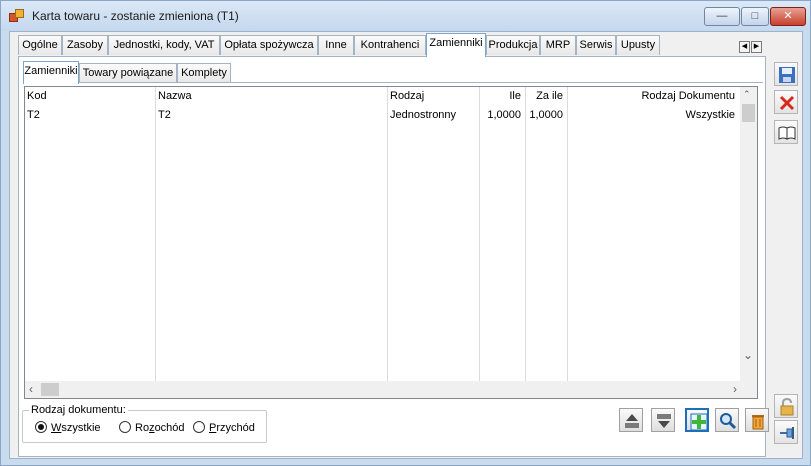 This screenshot has width=811, height=466. What do you see at coordinates (501, 115) in the screenshot?
I see `table-row-cell-ile: 1,0000` at bounding box center [501, 115].